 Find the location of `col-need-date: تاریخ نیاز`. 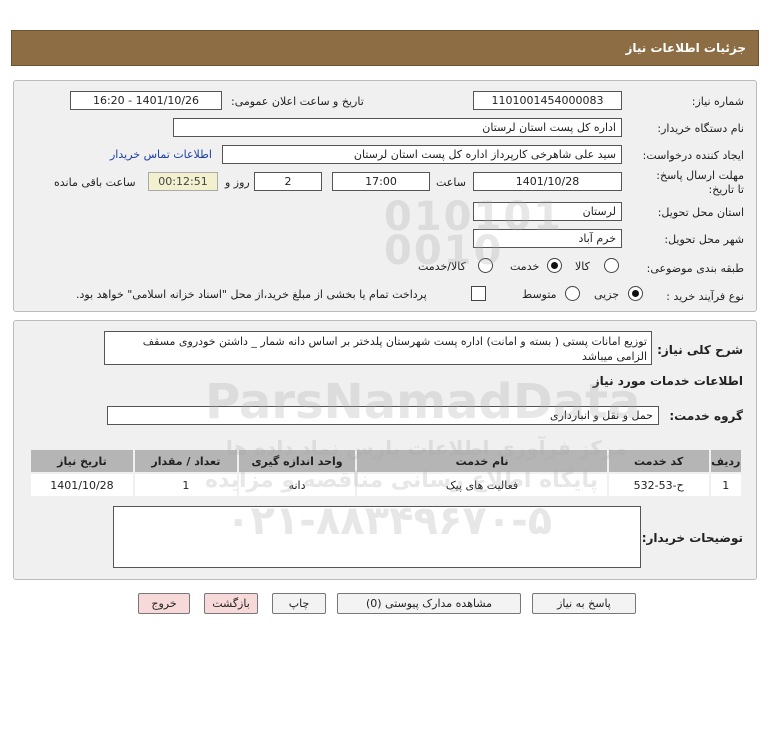

col-need-date: تاریخ نیاز is located at coordinates (82, 461).